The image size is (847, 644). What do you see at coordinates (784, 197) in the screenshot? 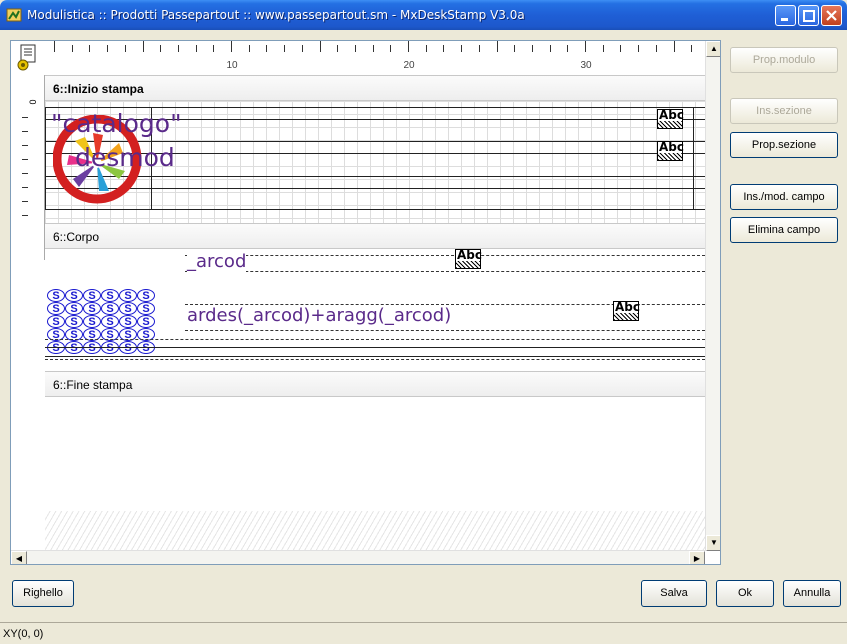
I see `ins-mod-campo-button: Ins./mod. campo` at bounding box center [784, 197].